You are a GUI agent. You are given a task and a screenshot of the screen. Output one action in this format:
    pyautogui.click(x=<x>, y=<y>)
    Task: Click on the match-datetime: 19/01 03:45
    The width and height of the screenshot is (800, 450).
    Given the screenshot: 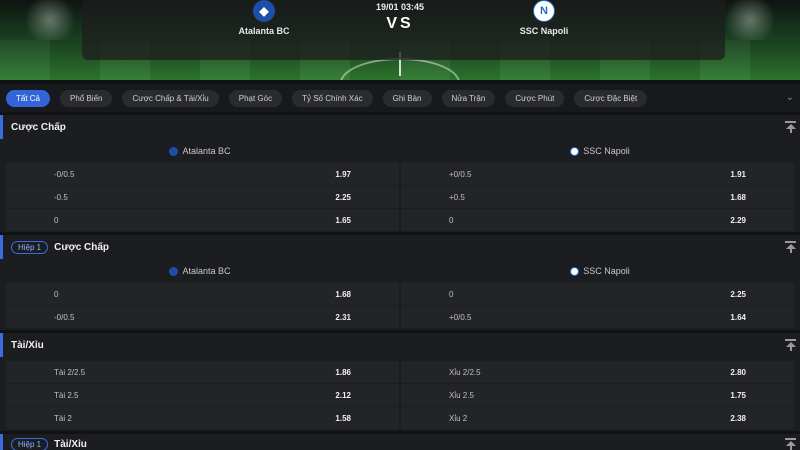 What is the action you would take?
    pyautogui.click(x=400, y=7)
    